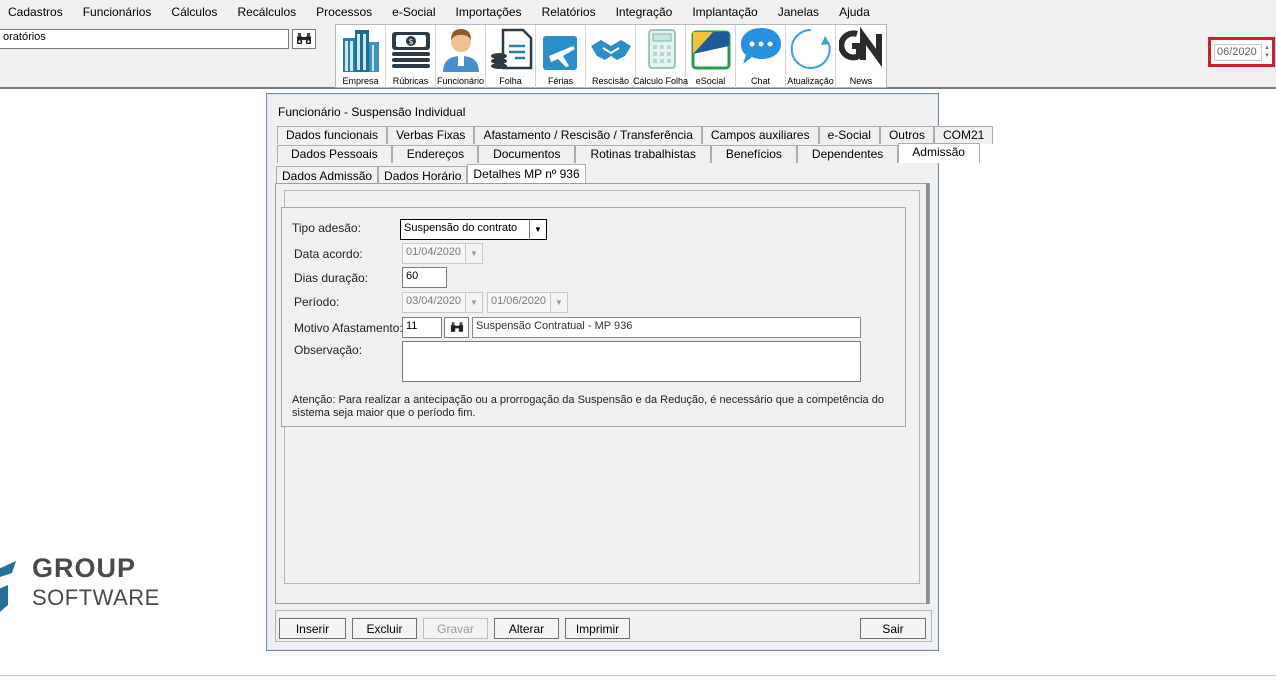 The height and width of the screenshot is (680, 1276). I want to click on shortcut-rescisao: Rescisão, so click(611, 56).